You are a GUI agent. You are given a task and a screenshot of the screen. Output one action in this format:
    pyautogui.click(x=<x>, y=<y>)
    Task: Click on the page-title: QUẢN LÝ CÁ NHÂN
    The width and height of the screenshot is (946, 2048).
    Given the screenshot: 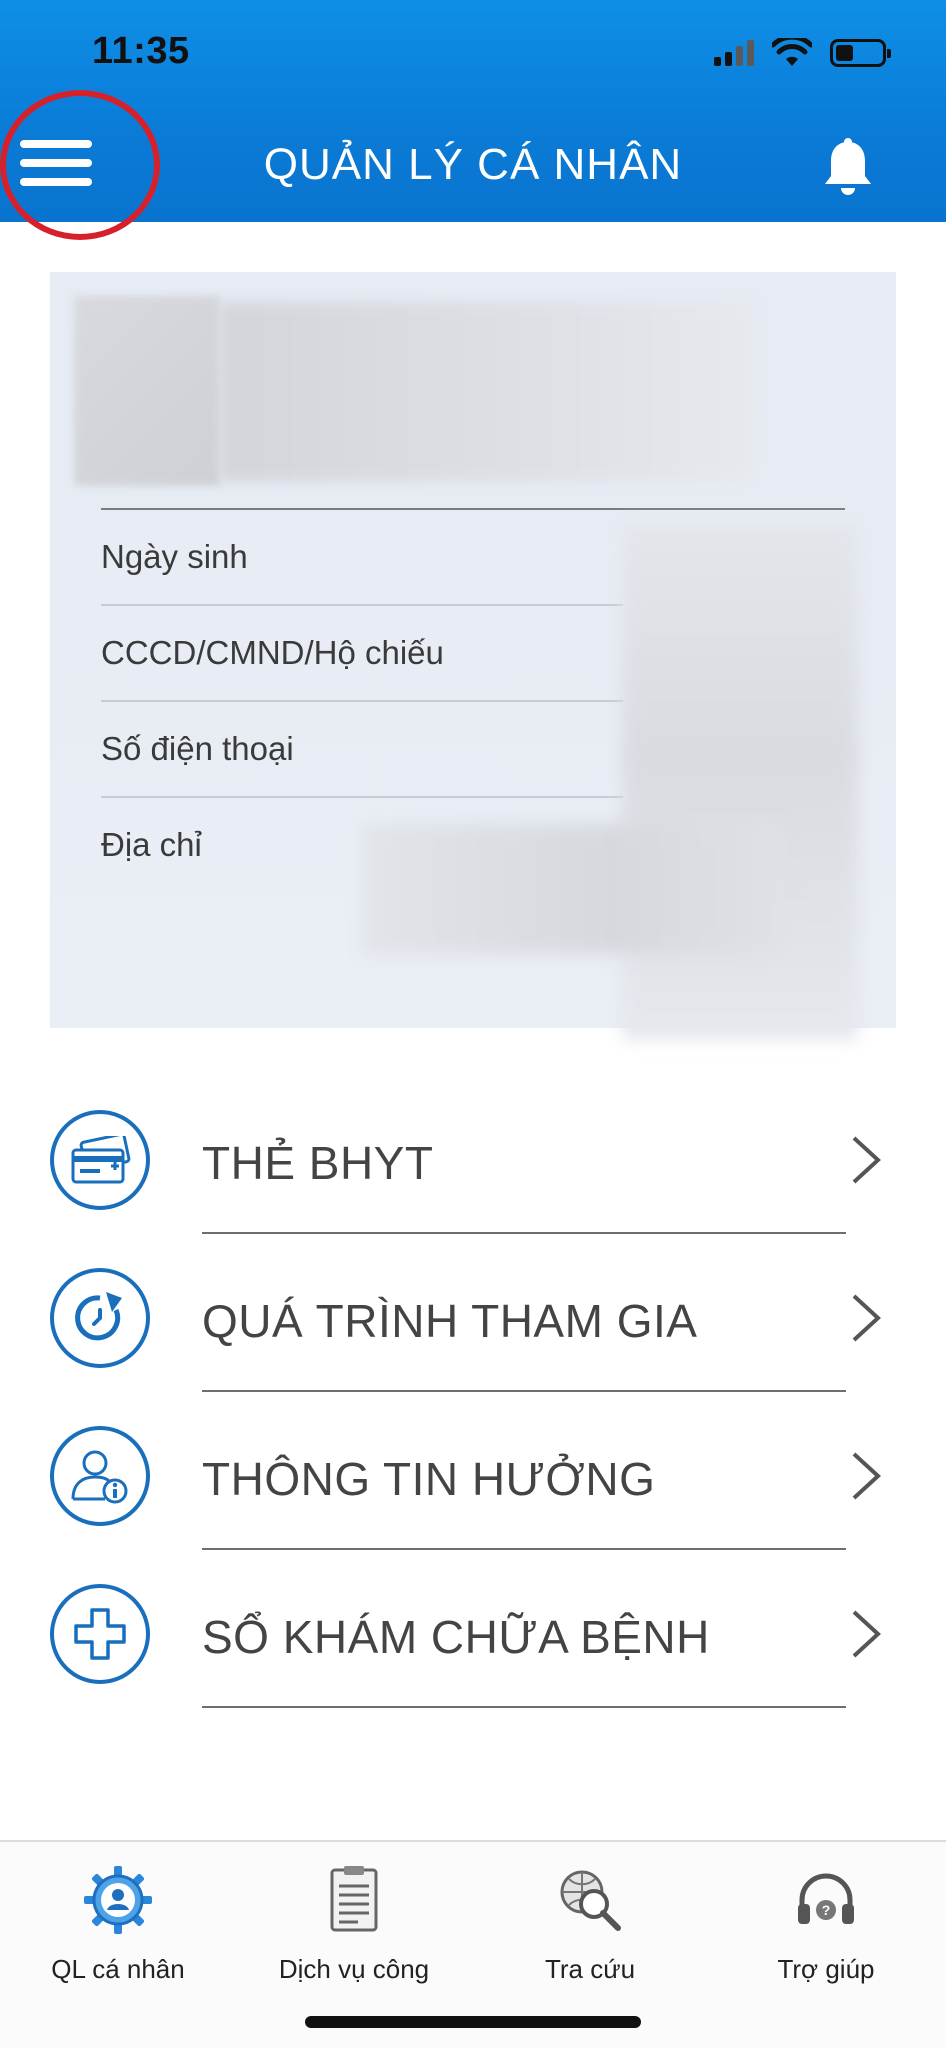 What is the action you would take?
    pyautogui.click(x=473, y=164)
    